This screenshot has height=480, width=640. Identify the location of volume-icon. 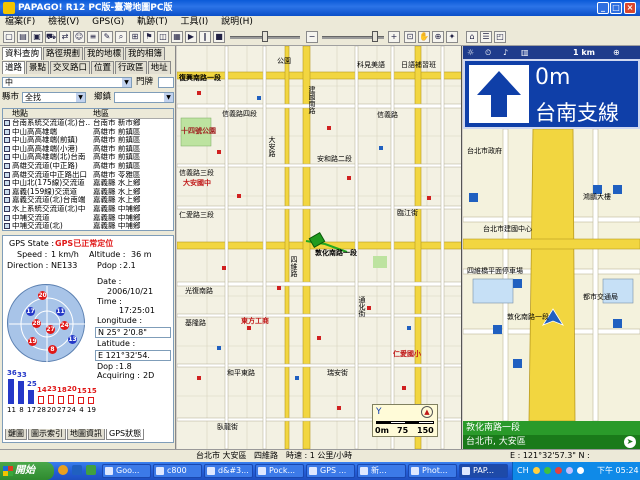
(580, 470).